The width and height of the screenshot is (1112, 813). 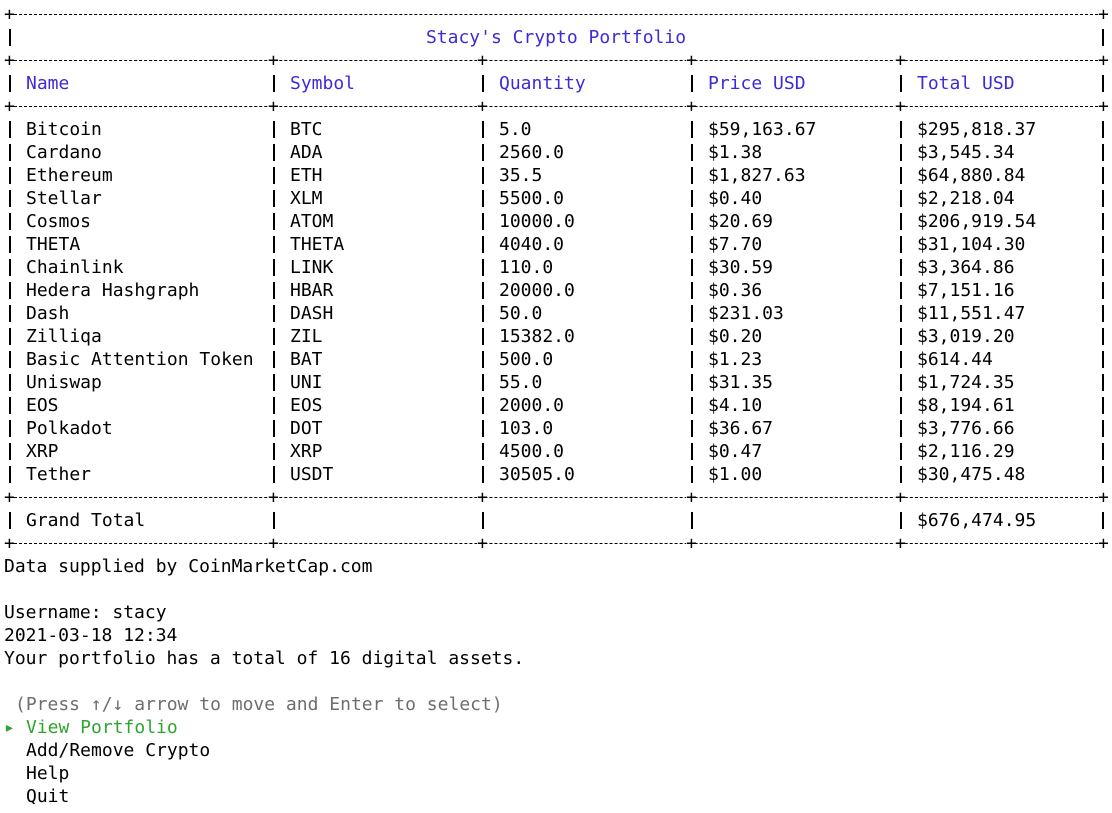 What do you see at coordinates (306, 451) in the screenshot?
I see `cell-symbol: XRP` at bounding box center [306, 451].